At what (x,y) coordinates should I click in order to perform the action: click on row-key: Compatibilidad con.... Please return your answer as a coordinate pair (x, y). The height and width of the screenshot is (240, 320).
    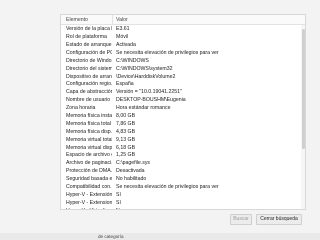
    Looking at the image, I should click on (89, 187).